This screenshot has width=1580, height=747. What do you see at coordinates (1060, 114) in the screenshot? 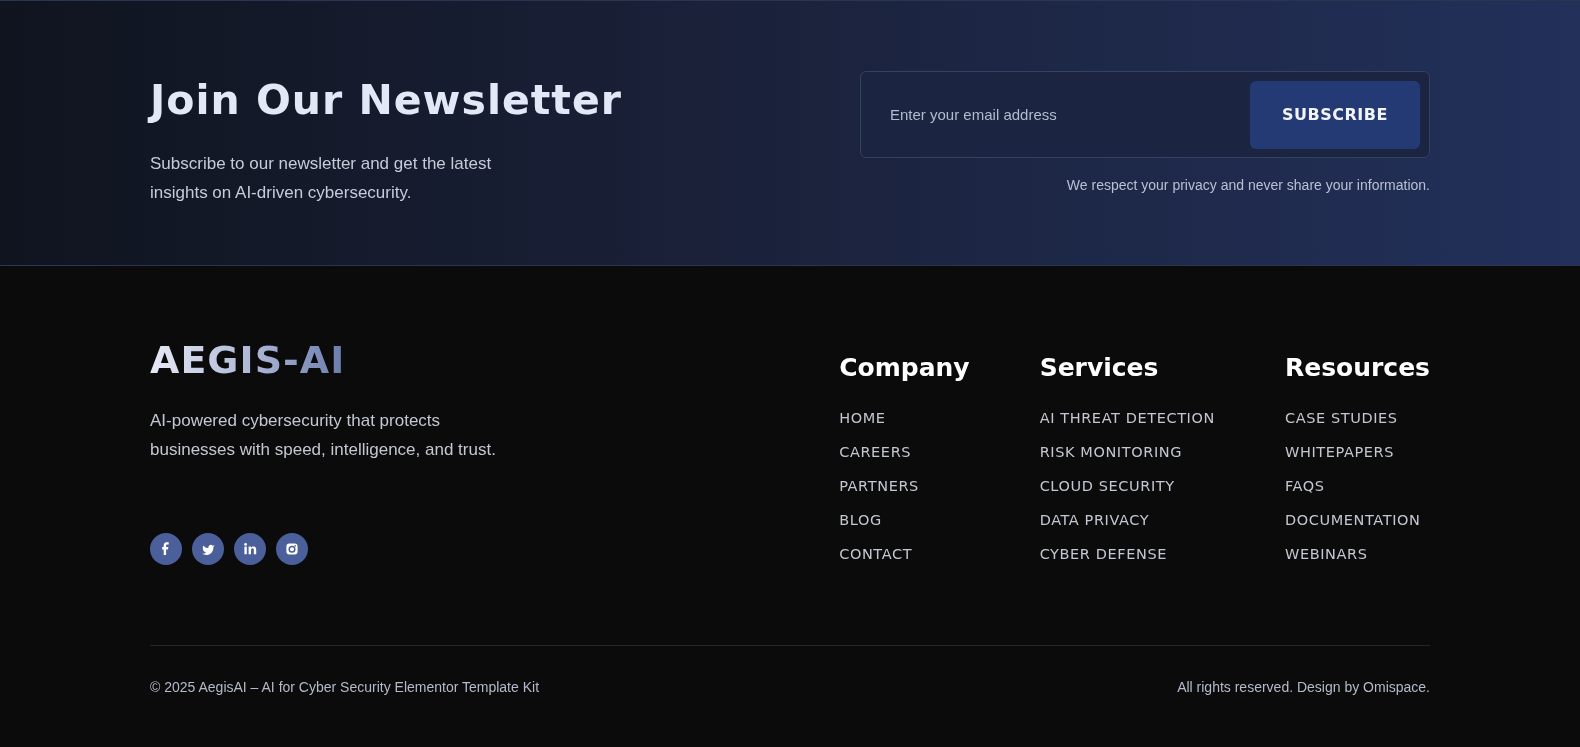
I see `email-field: Enter your email address` at bounding box center [1060, 114].